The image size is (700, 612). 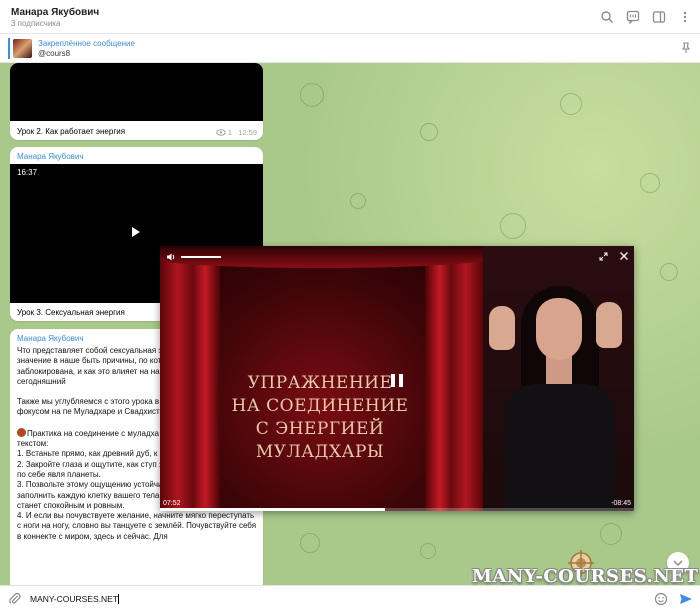 What do you see at coordinates (86, 43) in the screenshot?
I see `pinned-title: Закреплённое сообщение` at bounding box center [86, 43].